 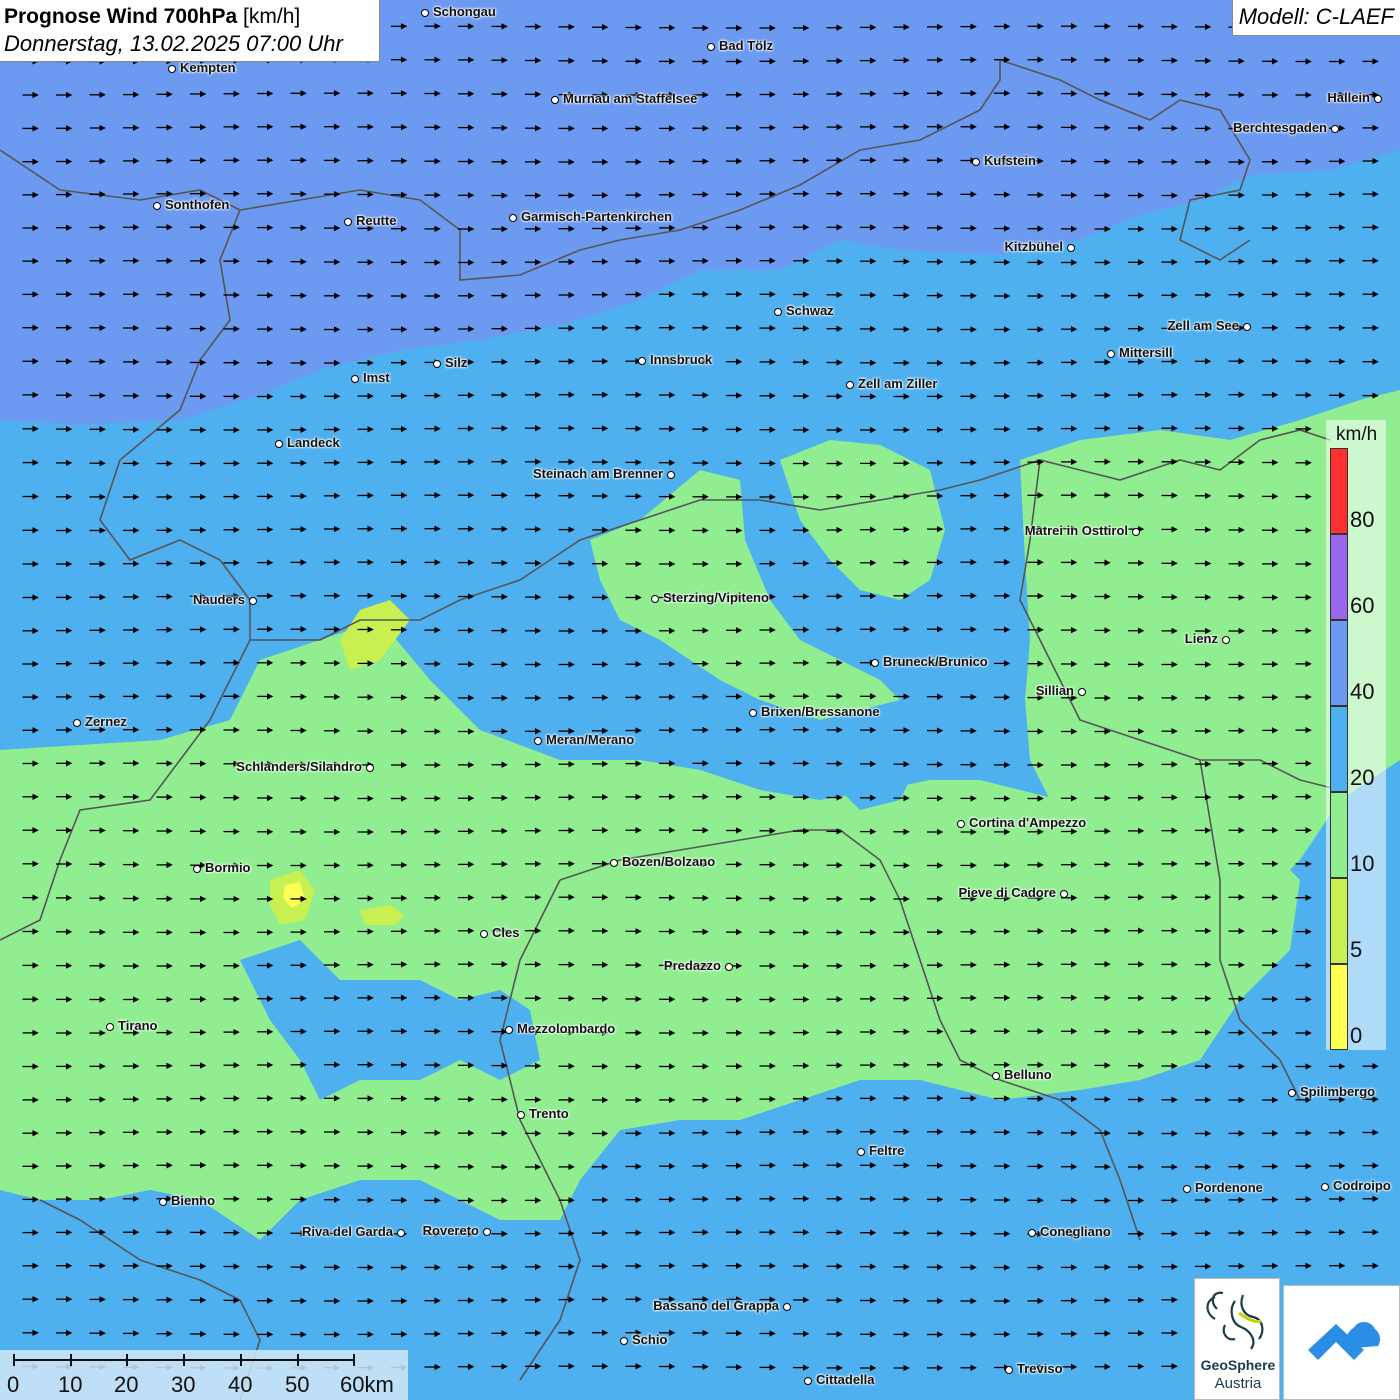 What do you see at coordinates (297, 1384) in the screenshot?
I see `scale-tick-50: 50` at bounding box center [297, 1384].